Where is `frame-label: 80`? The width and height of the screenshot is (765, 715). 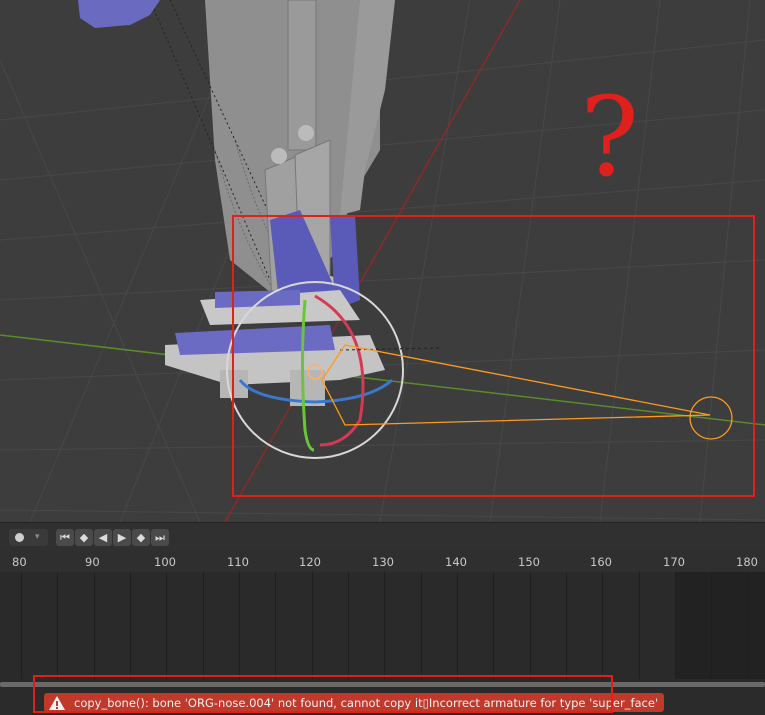 frame-label: 80 is located at coordinates (19, 562).